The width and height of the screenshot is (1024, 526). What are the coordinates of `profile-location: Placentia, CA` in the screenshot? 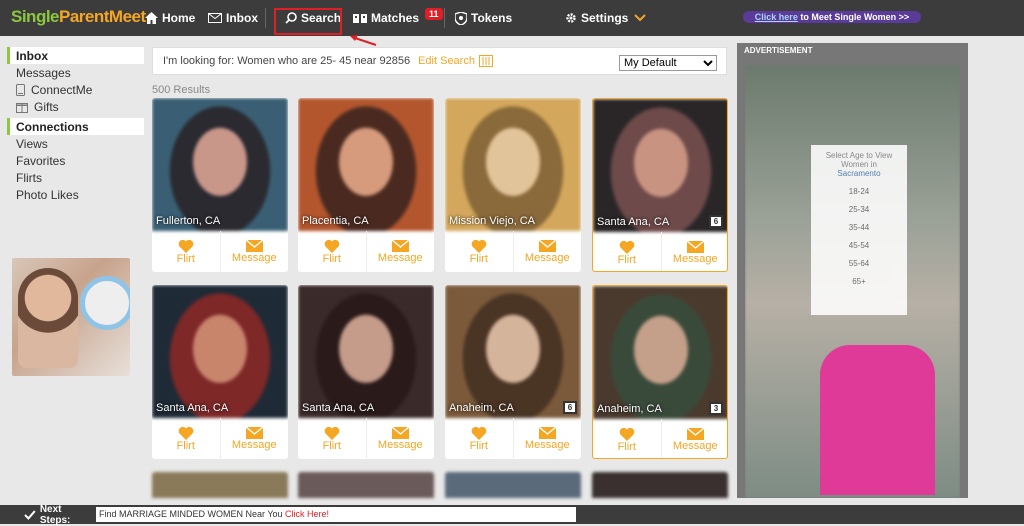 It's located at (335, 221).